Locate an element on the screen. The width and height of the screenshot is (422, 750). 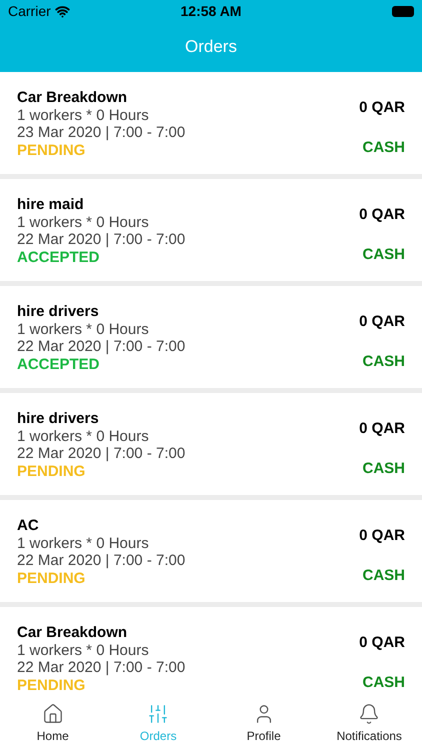
order-card: hire maid 1 workers * 0 Hours 22 Mar 2020 | 7:00 - 7:00 ACCEPTED 0 QAR CASH is located at coordinates (211, 230).